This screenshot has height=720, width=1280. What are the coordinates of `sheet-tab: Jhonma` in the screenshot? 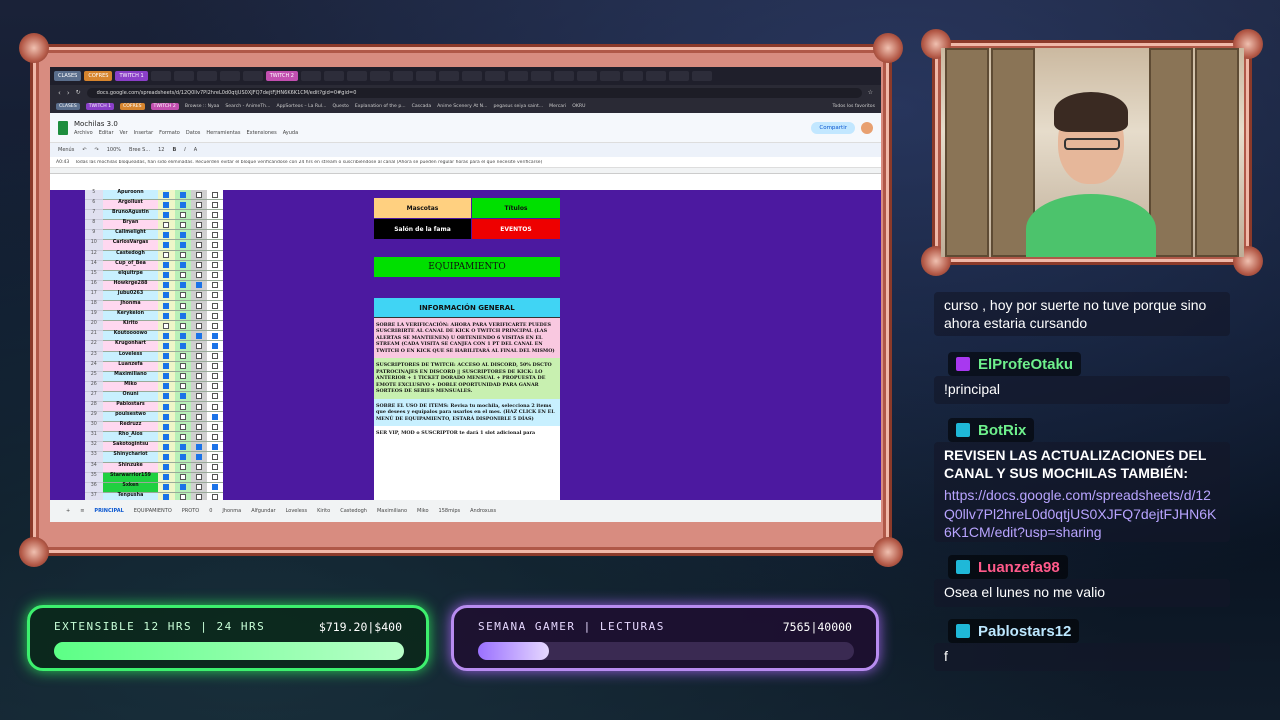 It's located at (231, 511).